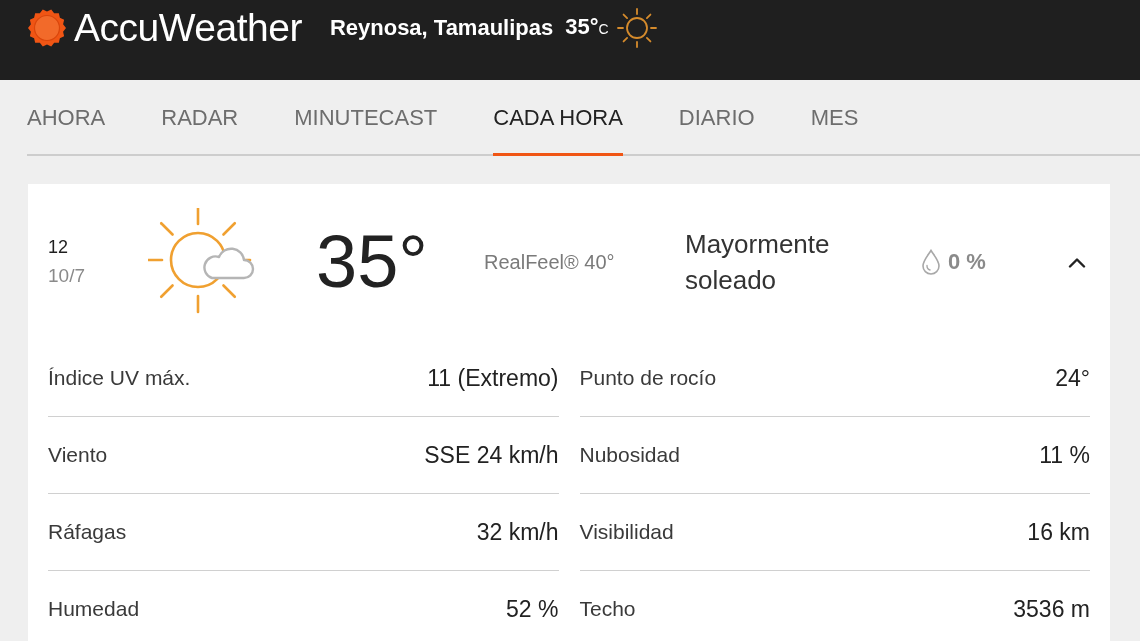 The height and width of the screenshot is (641, 1140). What do you see at coordinates (78, 455) in the screenshot?
I see `detail-label: Viento` at bounding box center [78, 455].